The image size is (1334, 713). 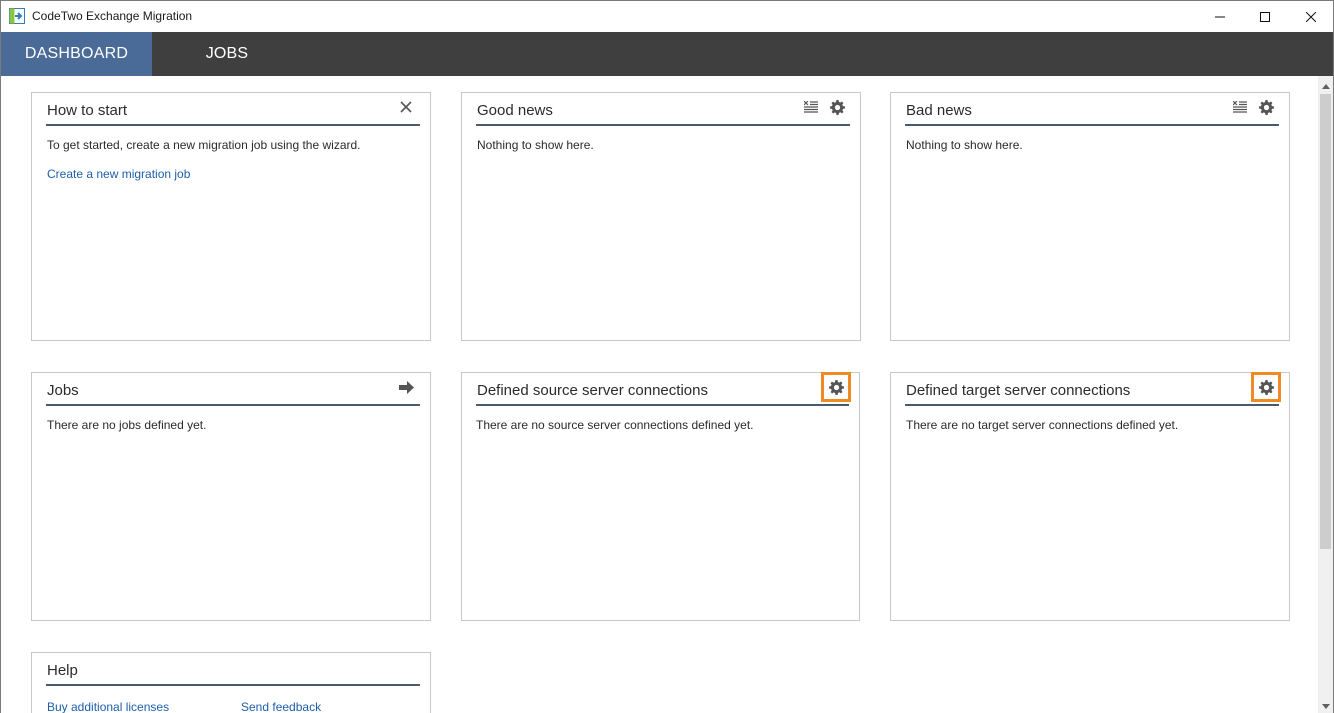 I want to click on arrow-right-icon, so click(x=406, y=387).